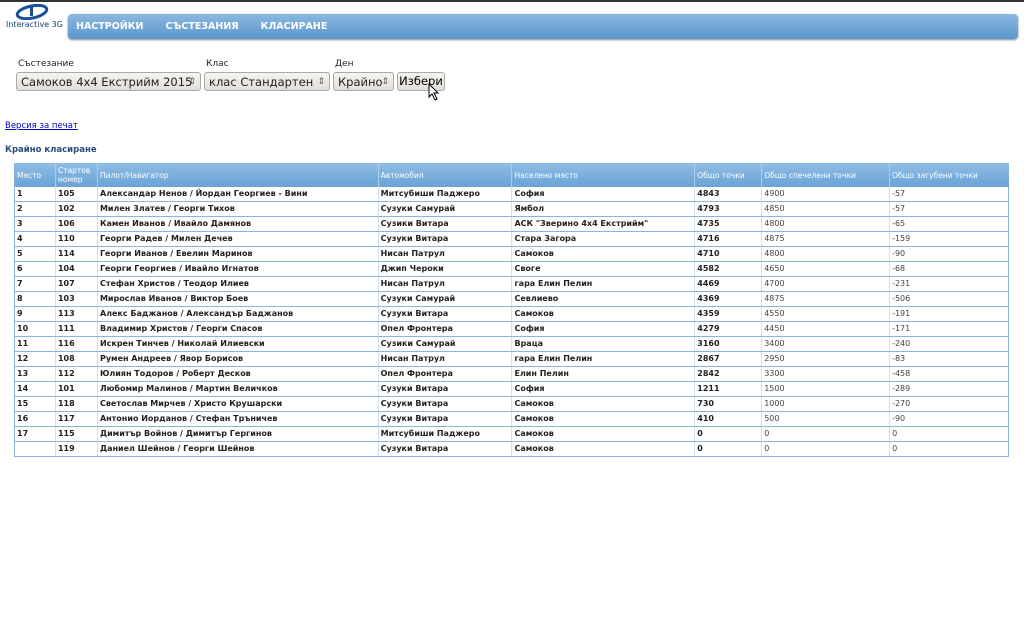 Image resolution: width=1024 pixels, height=640 pixels. Describe the element at coordinates (603, 329) in the screenshot. I see `cell-town: София` at that location.